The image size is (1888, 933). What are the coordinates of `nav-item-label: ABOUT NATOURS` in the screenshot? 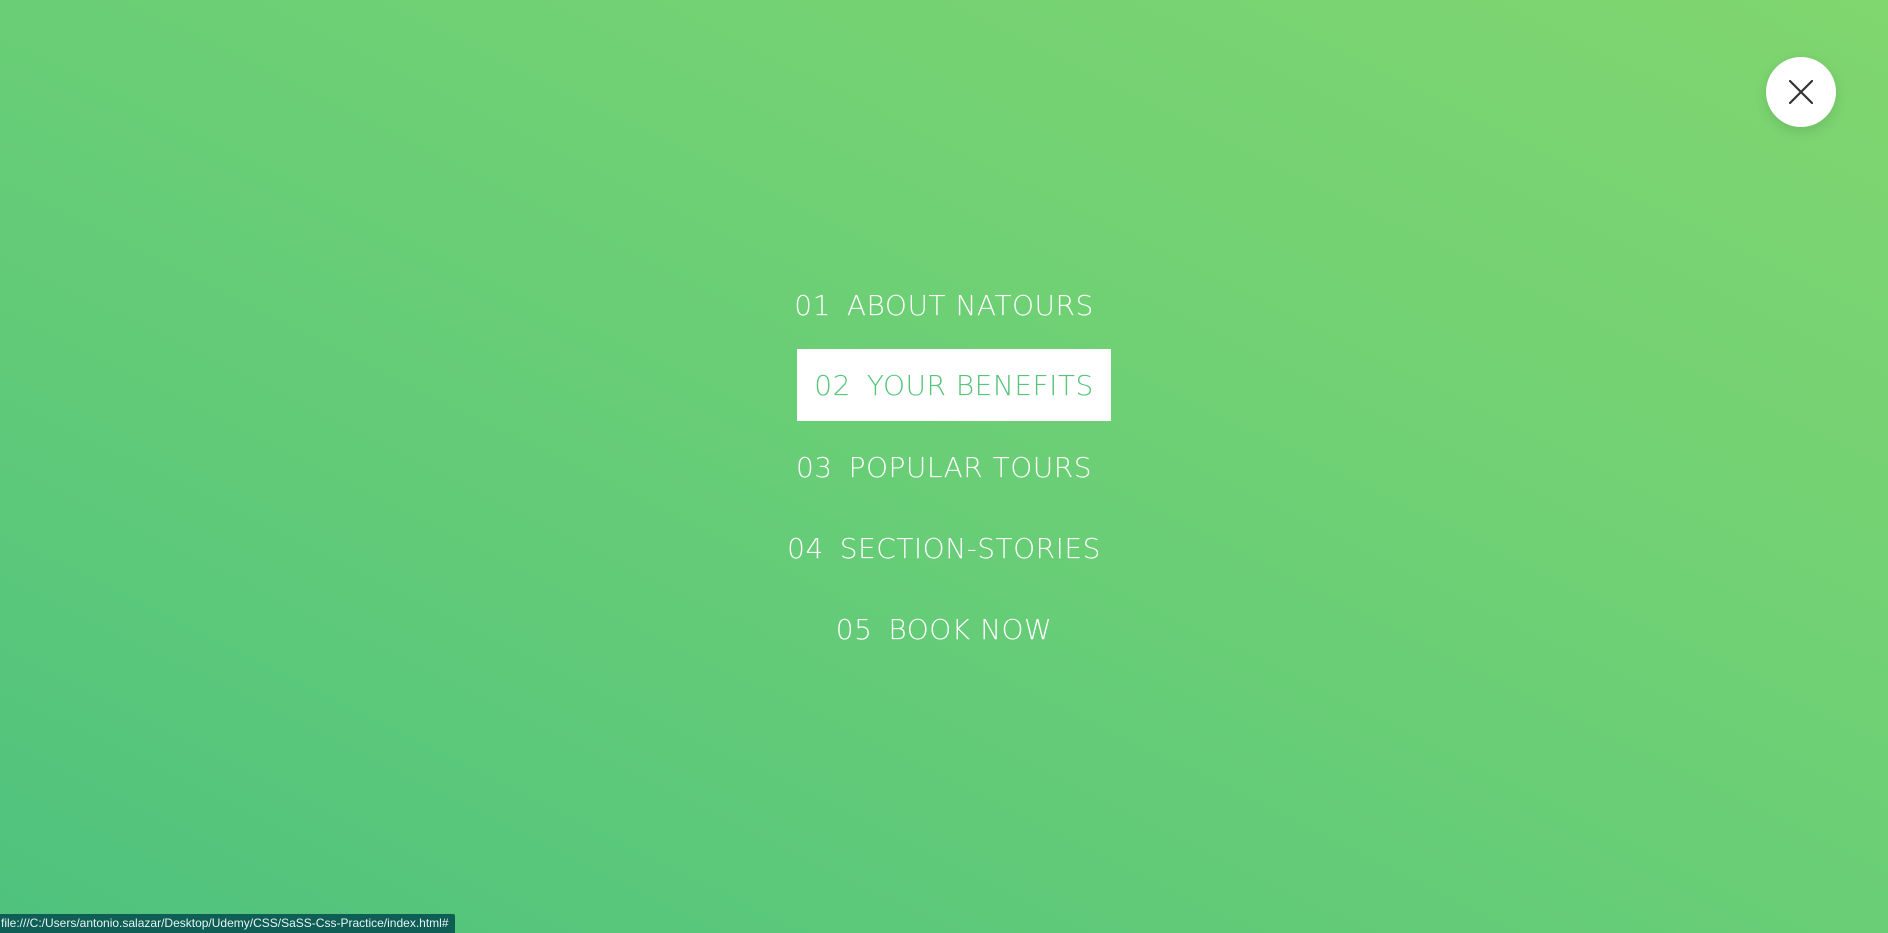 It's located at (970, 305).